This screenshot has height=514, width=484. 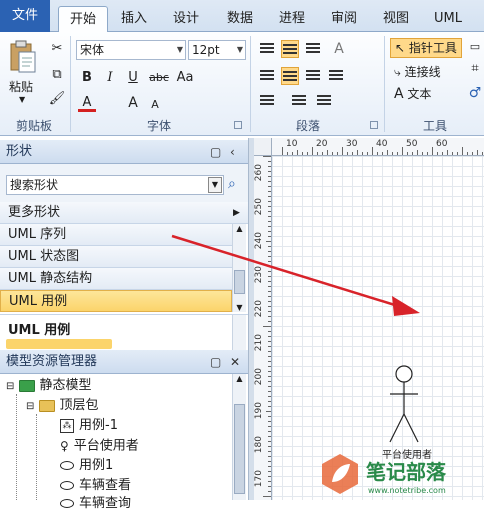 What do you see at coordinates (115, 185) in the screenshot?
I see `search-shapes-input: 搜索形状 ▼` at bounding box center [115, 185].